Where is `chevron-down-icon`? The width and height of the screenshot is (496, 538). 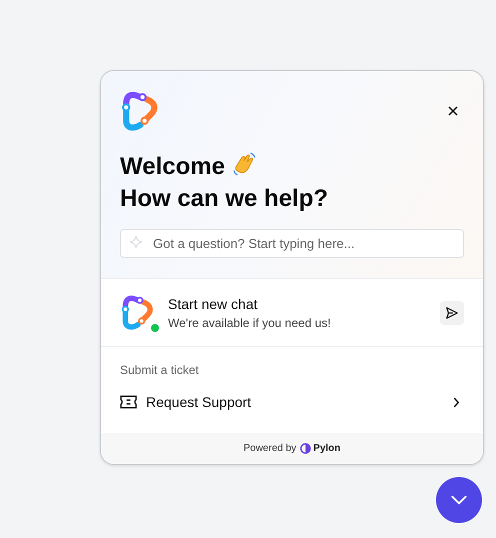
chevron-down-icon is located at coordinates (459, 500).